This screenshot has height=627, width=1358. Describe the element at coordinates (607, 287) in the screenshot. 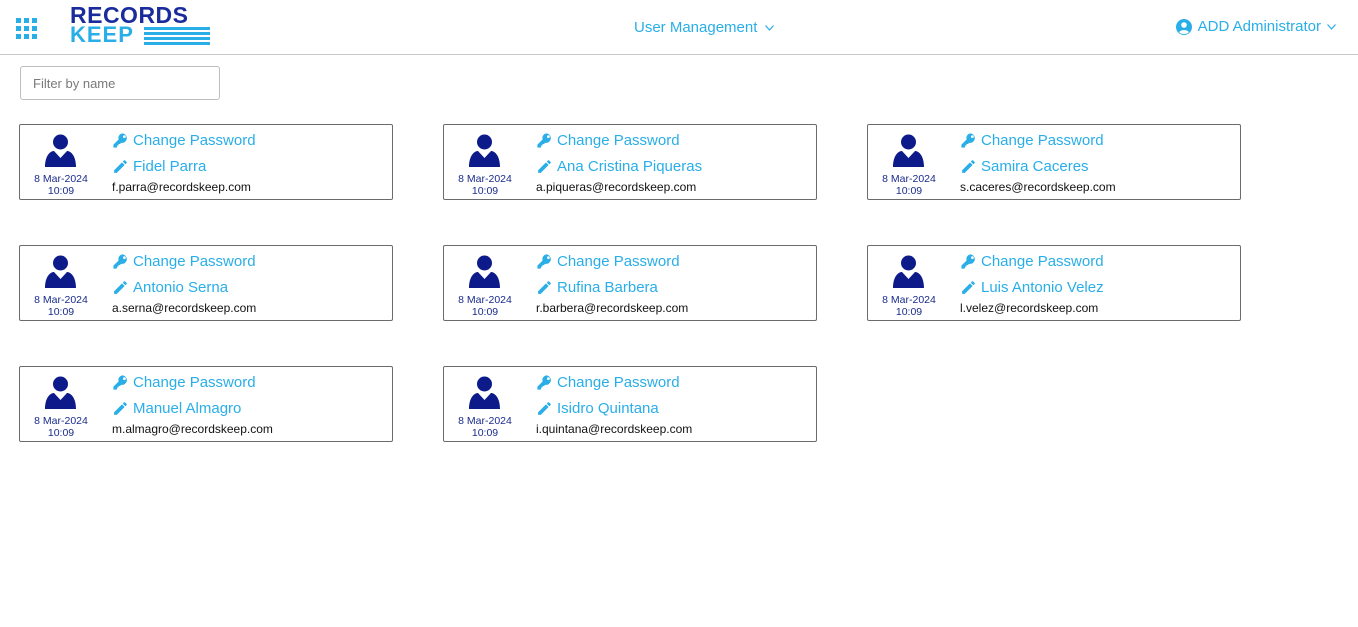

I see `user-name: Rufina Barbera` at that location.